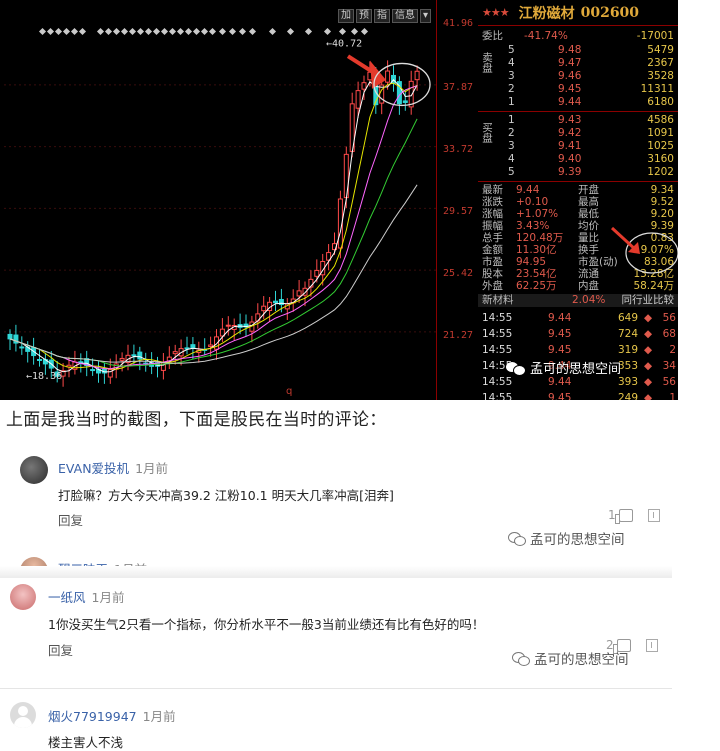 The width and height of the screenshot is (720, 751). What do you see at coordinates (578, 395) in the screenshot?
I see `trade-tick-row: 14:55 9.45 249 ◆ 1` at bounding box center [578, 395].